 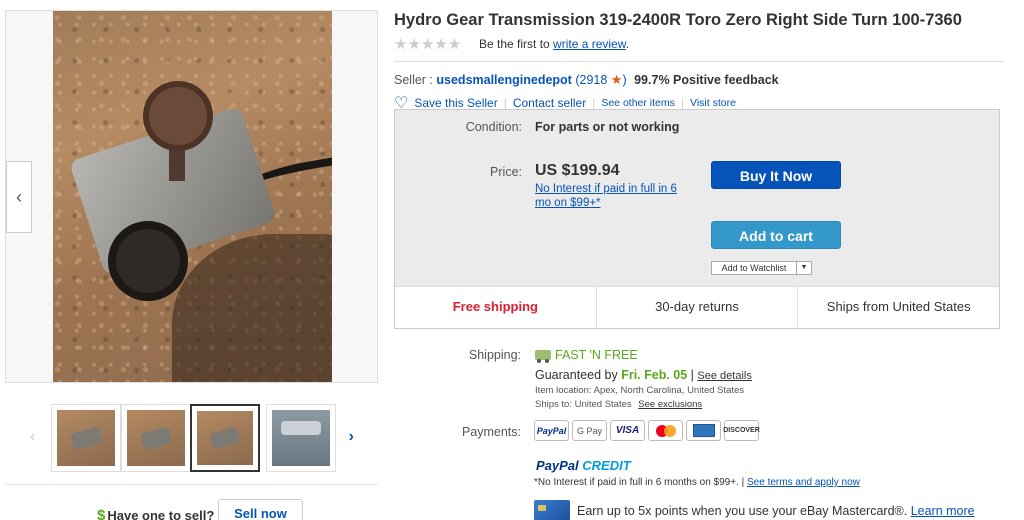 What do you see at coordinates (493, 127) in the screenshot?
I see `condition-label: Condition:` at bounding box center [493, 127].